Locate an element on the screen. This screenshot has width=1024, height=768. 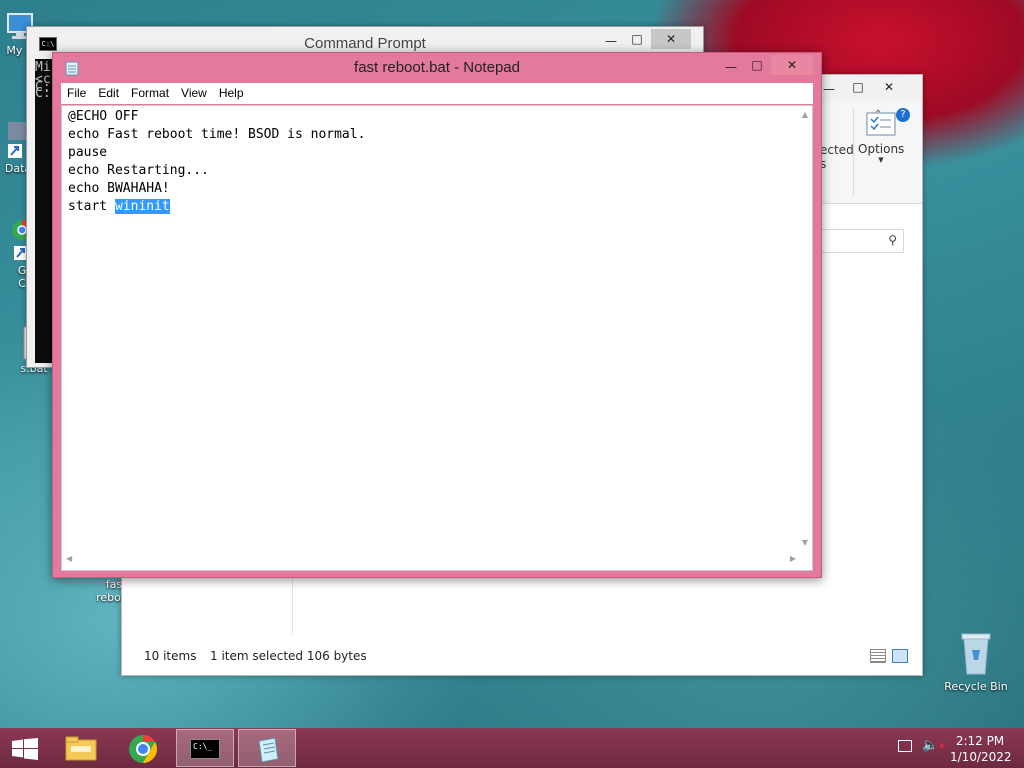
windows-logo-icon is located at coordinates (25, 749).